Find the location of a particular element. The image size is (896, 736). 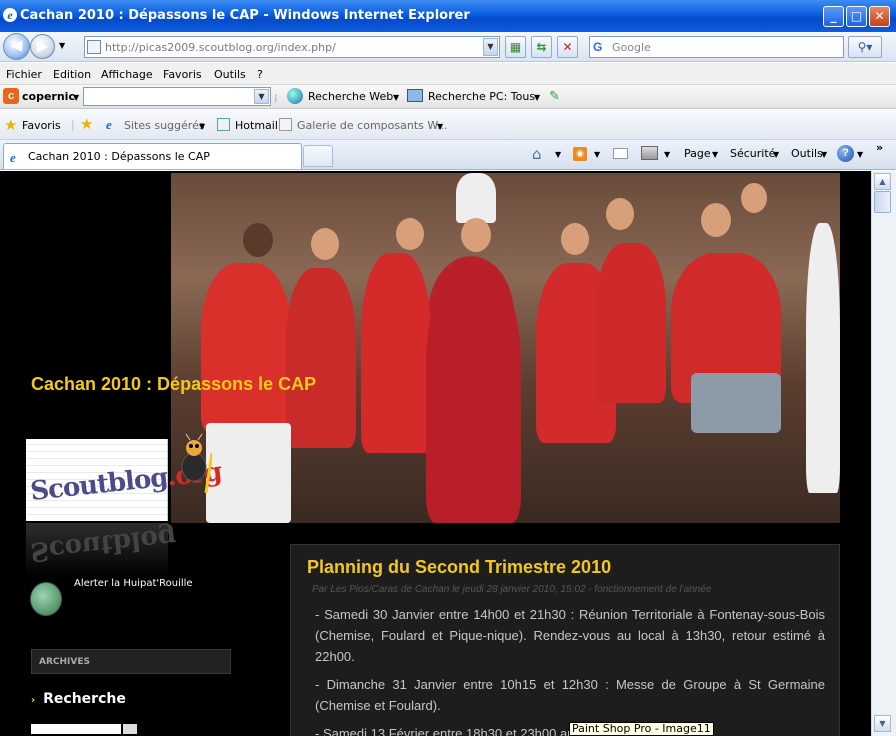

close-button: ✕ is located at coordinates (879, 16).